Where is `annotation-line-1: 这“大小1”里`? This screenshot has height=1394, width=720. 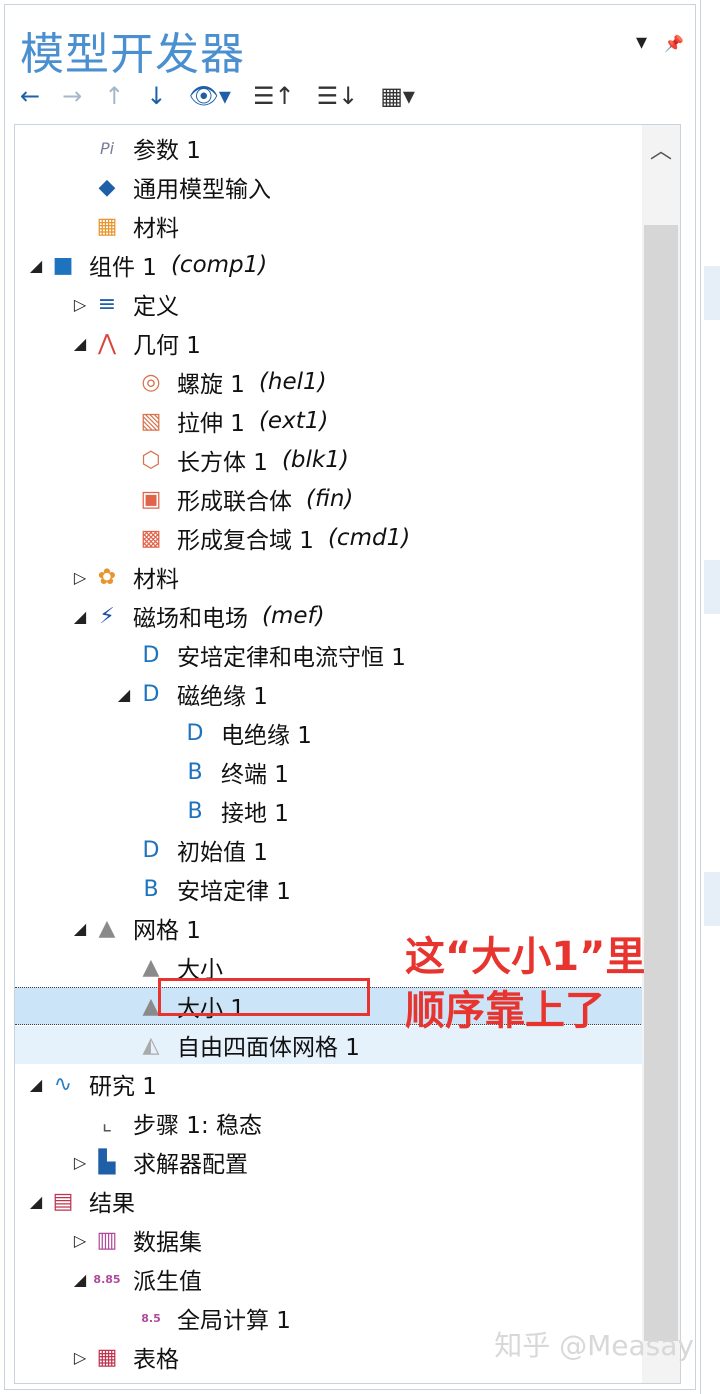
annotation-line-1: 这“大小1”里 is located at coordinates (525, 957).